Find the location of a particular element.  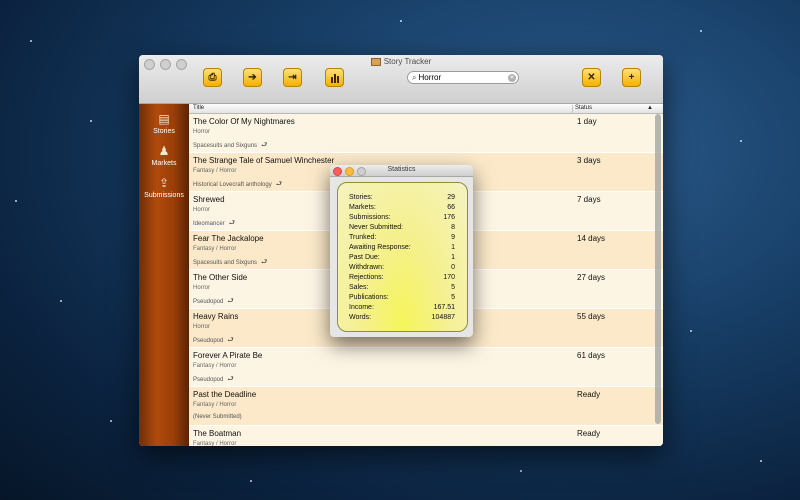

stat-label: Sales: is located at coordinates (359, 287).